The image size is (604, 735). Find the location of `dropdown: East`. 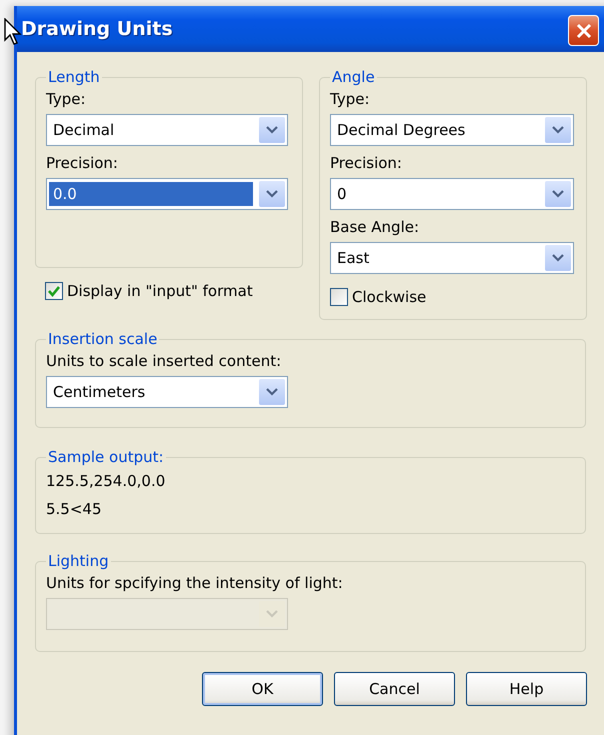

dropdown: East is located at coordinates (452, 258).